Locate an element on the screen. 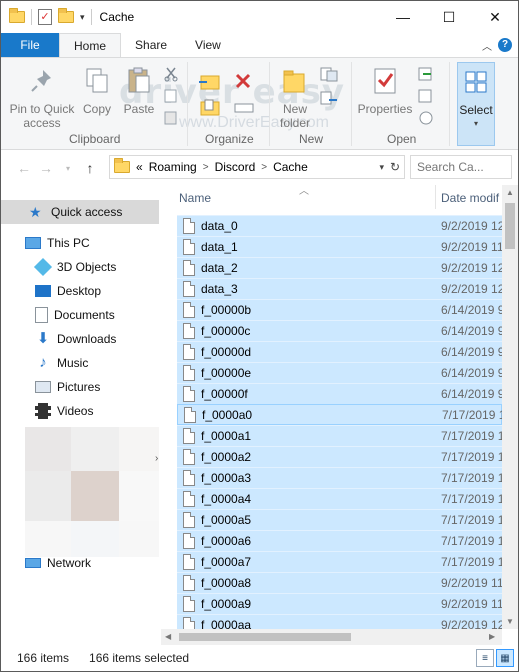 This screenshot has width=519, height=672. table-row: data_3 9/2/2019 12 is located at coordinates (339, 288).